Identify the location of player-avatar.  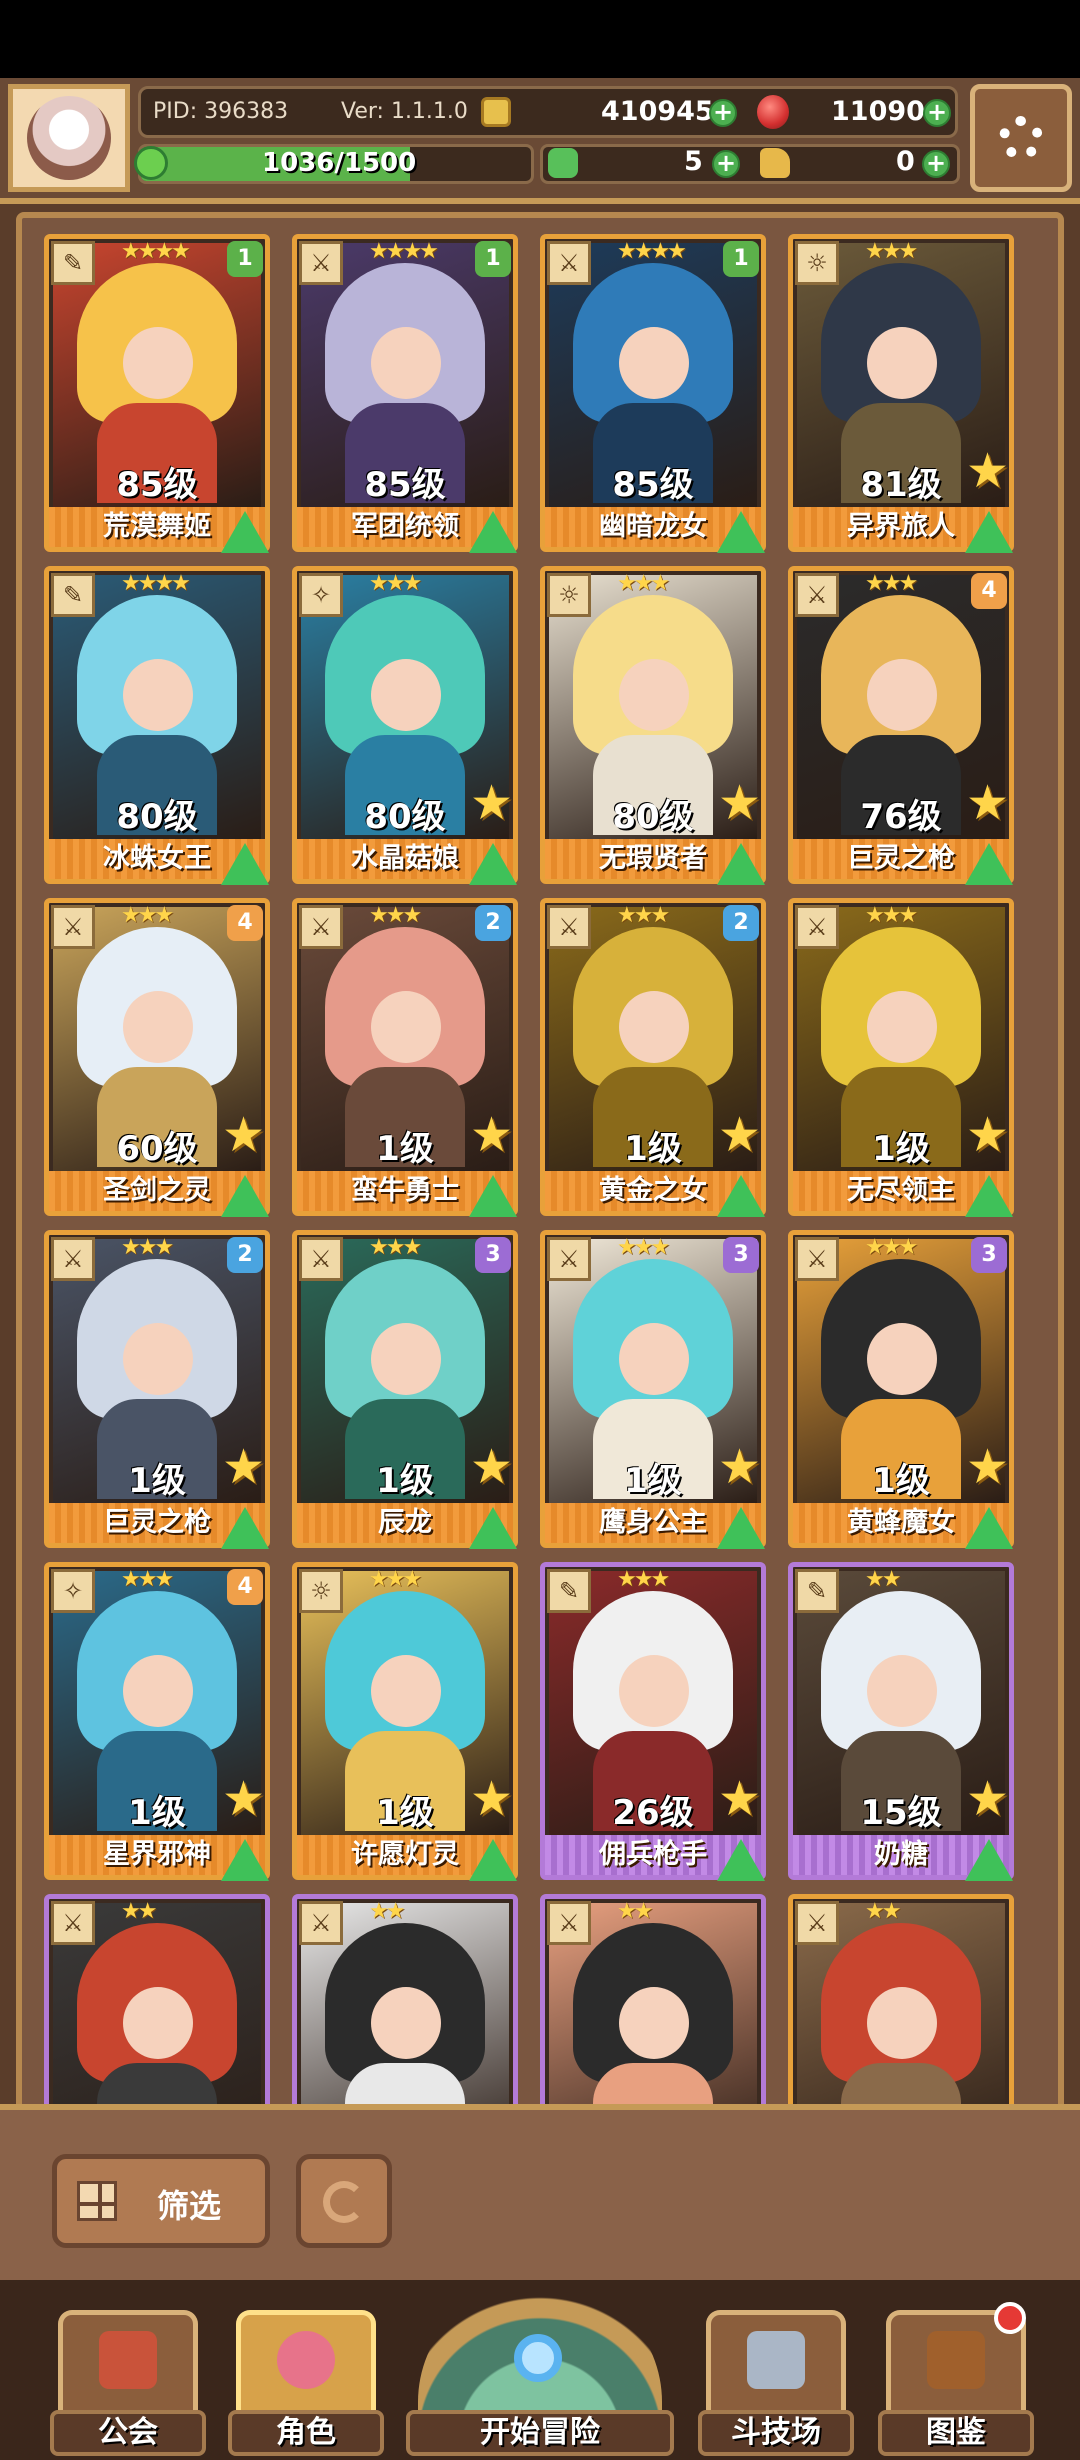
(69, 138).